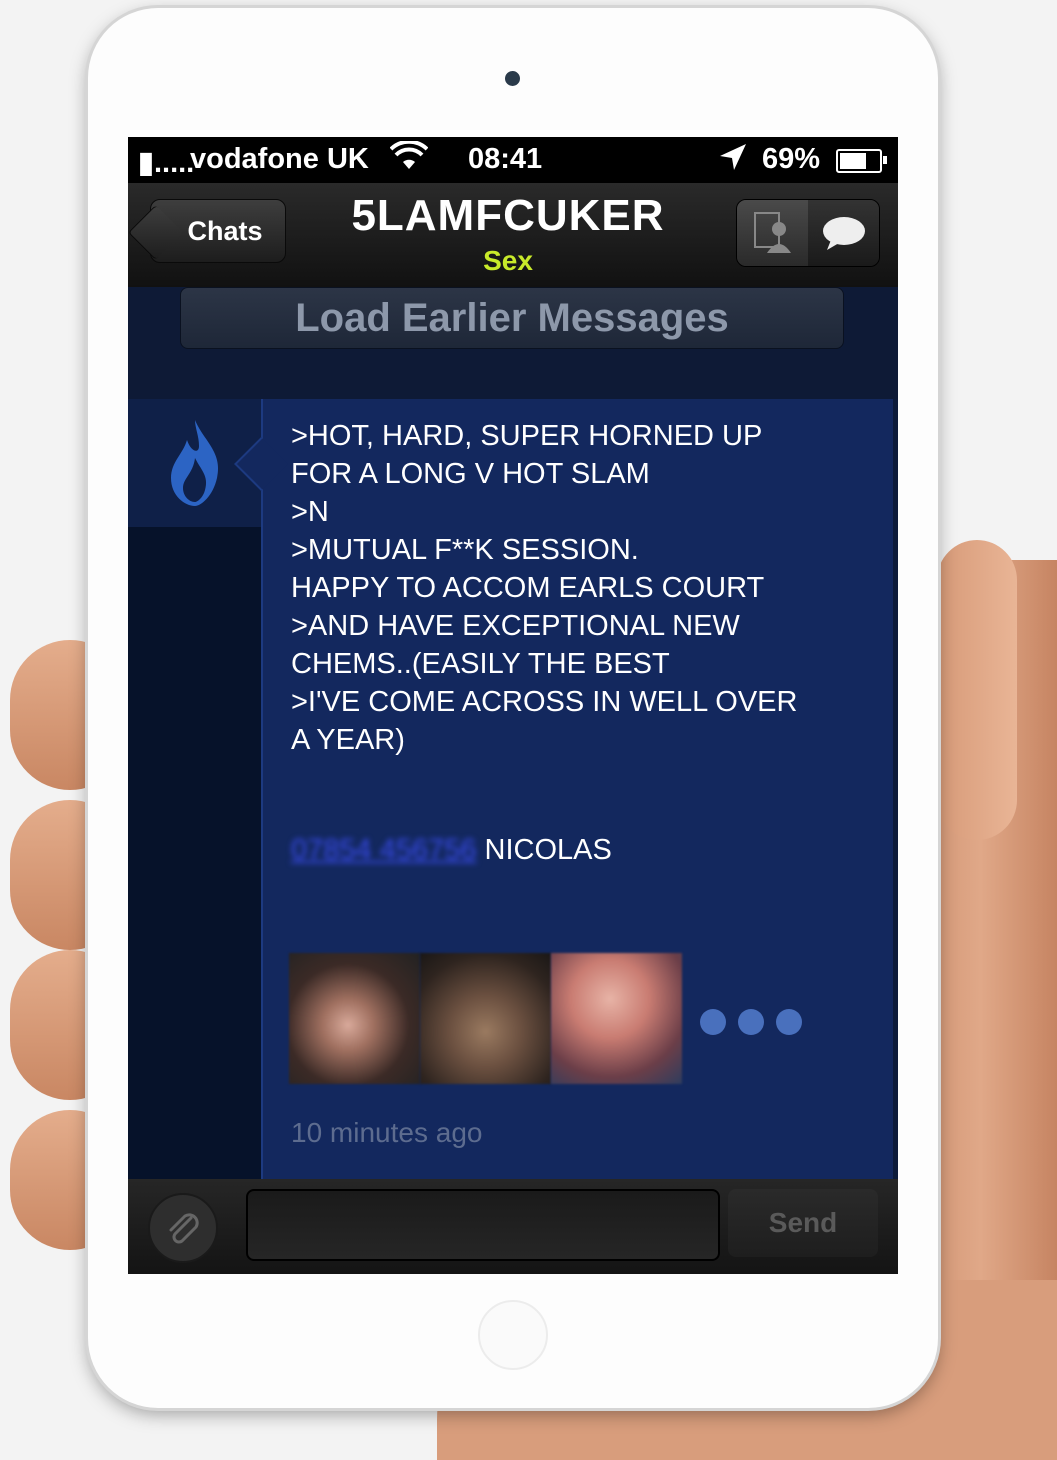 This screenshot has width=1057, height=1460. Describe the element at coordinates (383, 850) in the screenshot. I see `phone-number-link: 07854 456756` at that location.